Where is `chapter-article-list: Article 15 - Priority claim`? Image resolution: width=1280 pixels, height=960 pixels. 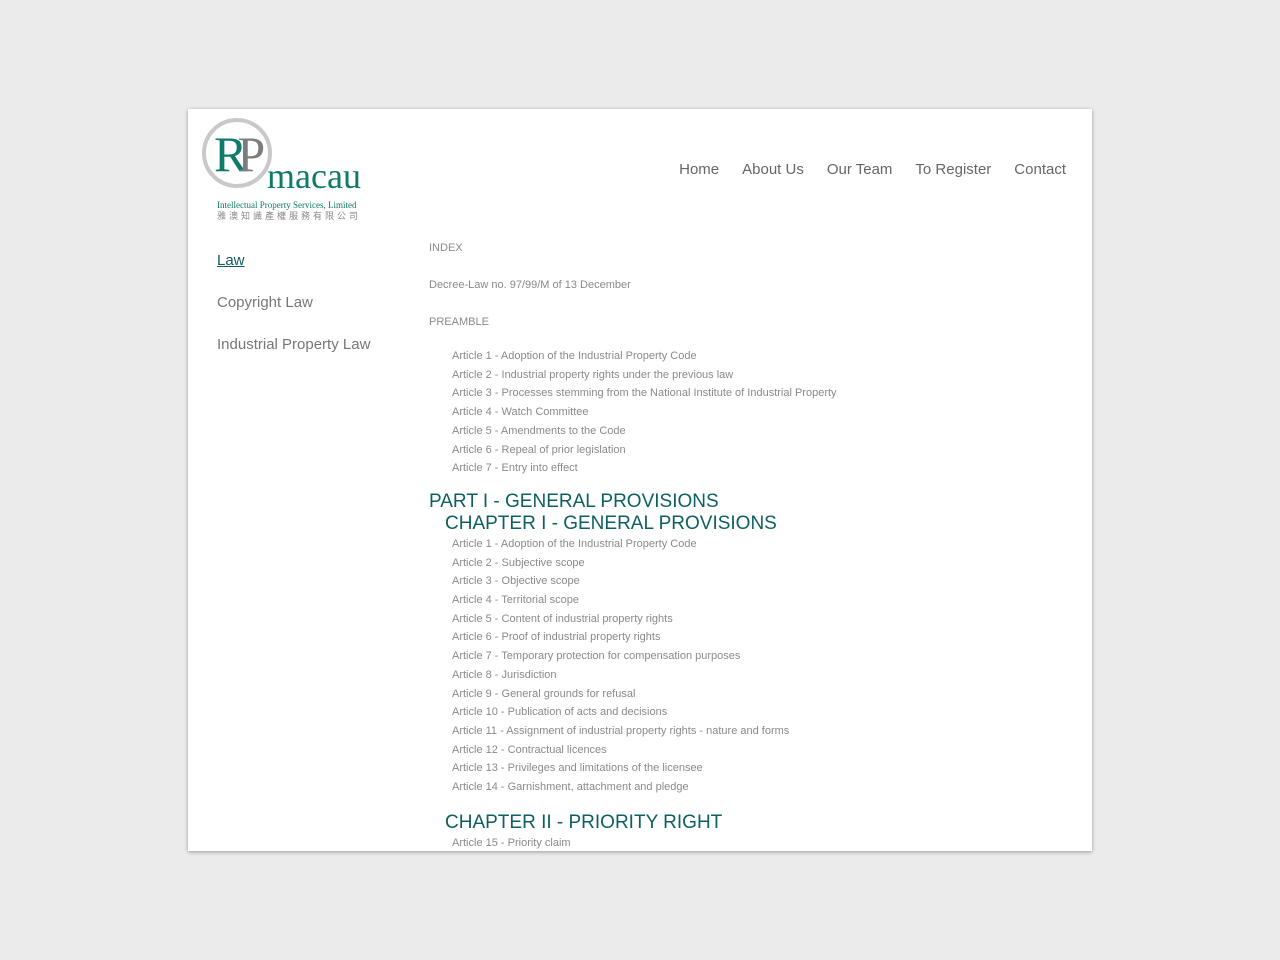 chapter-article-list: Article 15 - Priority claim is located at coordinates (749, 842).